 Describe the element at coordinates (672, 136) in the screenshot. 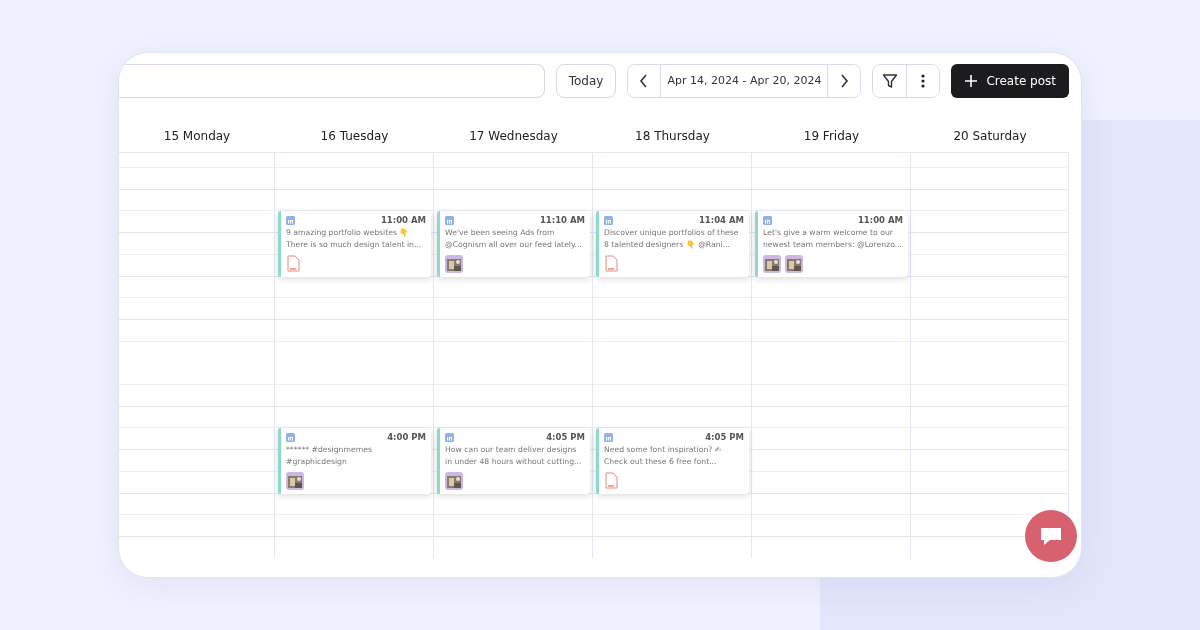

I see `day-header: 18 Thursday` at that location.